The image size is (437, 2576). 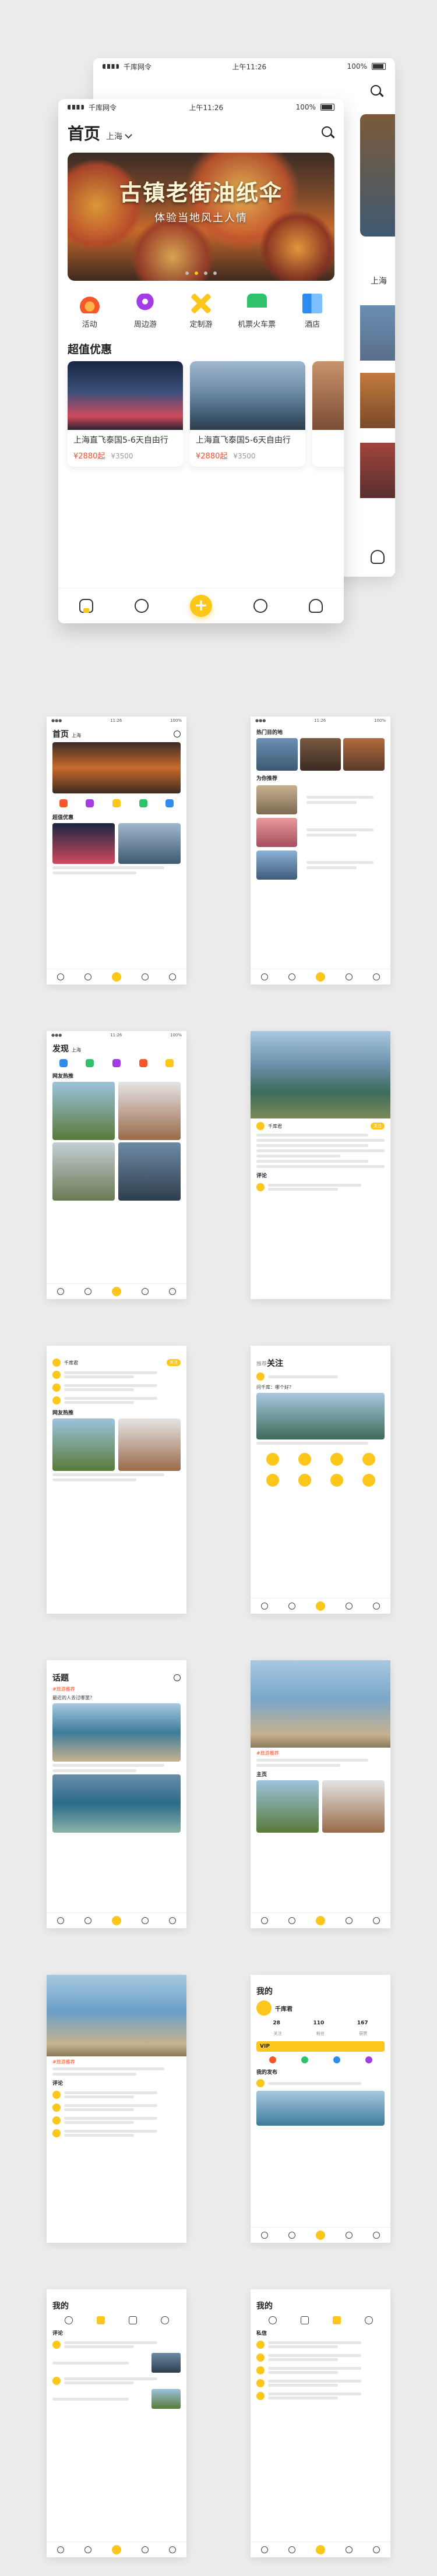 I want to click on building-icon, so click(x=170, y=803).